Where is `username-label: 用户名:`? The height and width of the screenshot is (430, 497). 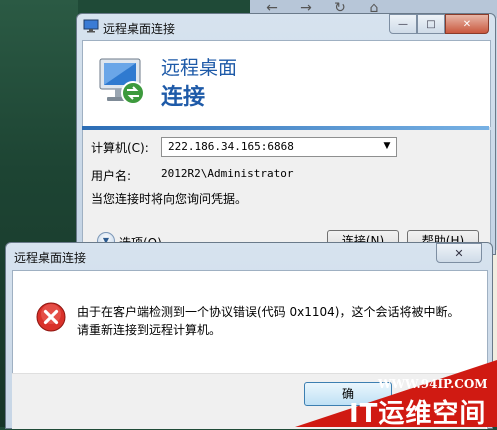
username-label: 用户名: is located at coordinates (111, 176).